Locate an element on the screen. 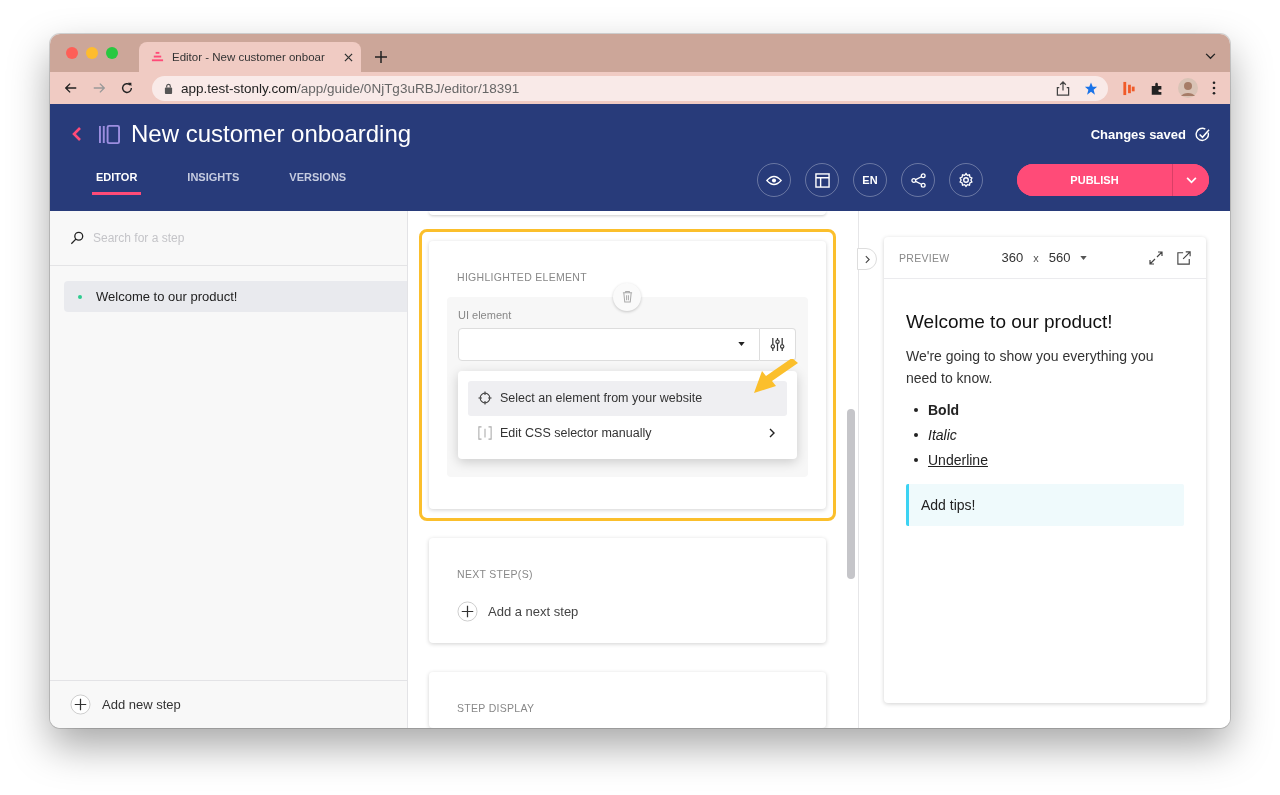 This screenshot has height=795, width=1280. lock-icon is located at coordinates (168, 88).